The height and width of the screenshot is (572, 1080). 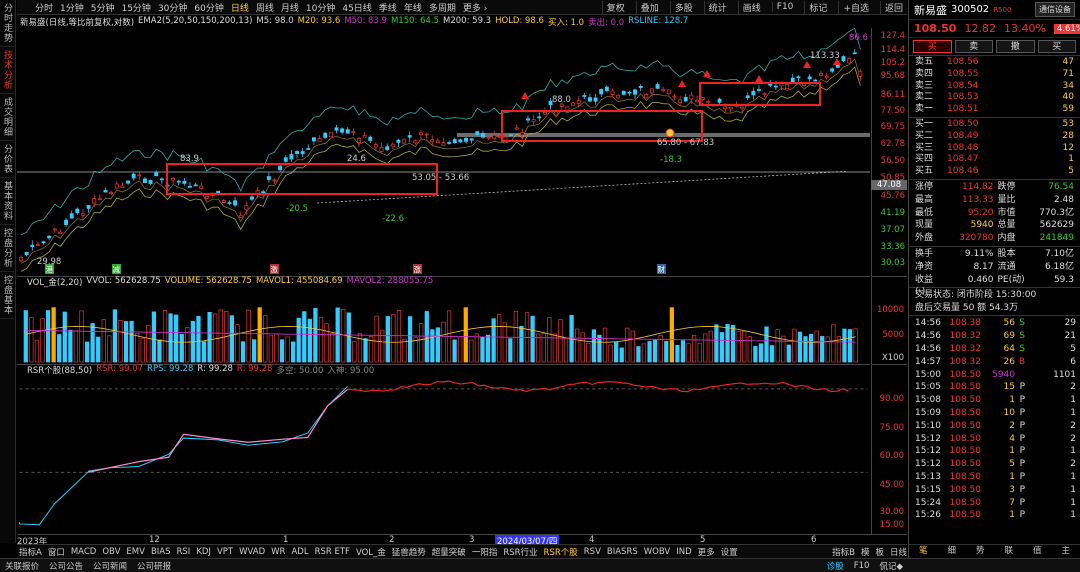 What do you see at coordinates (1009, 551) in the screenshot?
I see `quote-tab-3: 联` at bounding box center [1009, 551].